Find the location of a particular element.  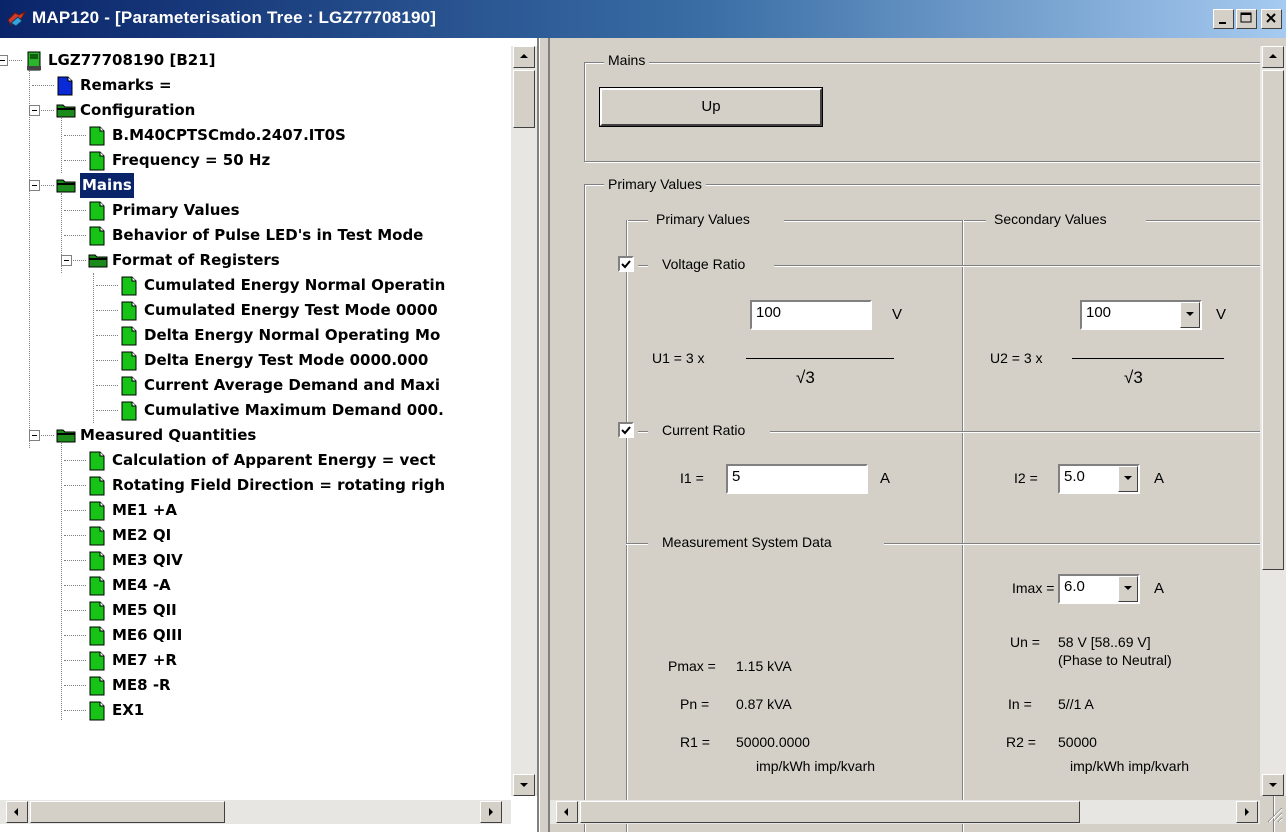

pane-splitter is located at coordinates (543, 435).